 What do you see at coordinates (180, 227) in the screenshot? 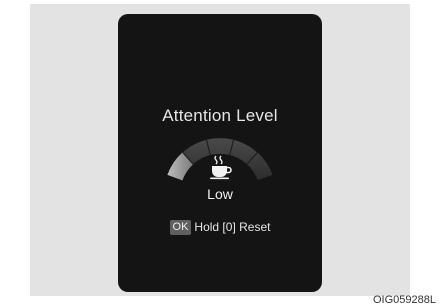
I see `ok-key-badge: OK` at bounding box center [180, 227].